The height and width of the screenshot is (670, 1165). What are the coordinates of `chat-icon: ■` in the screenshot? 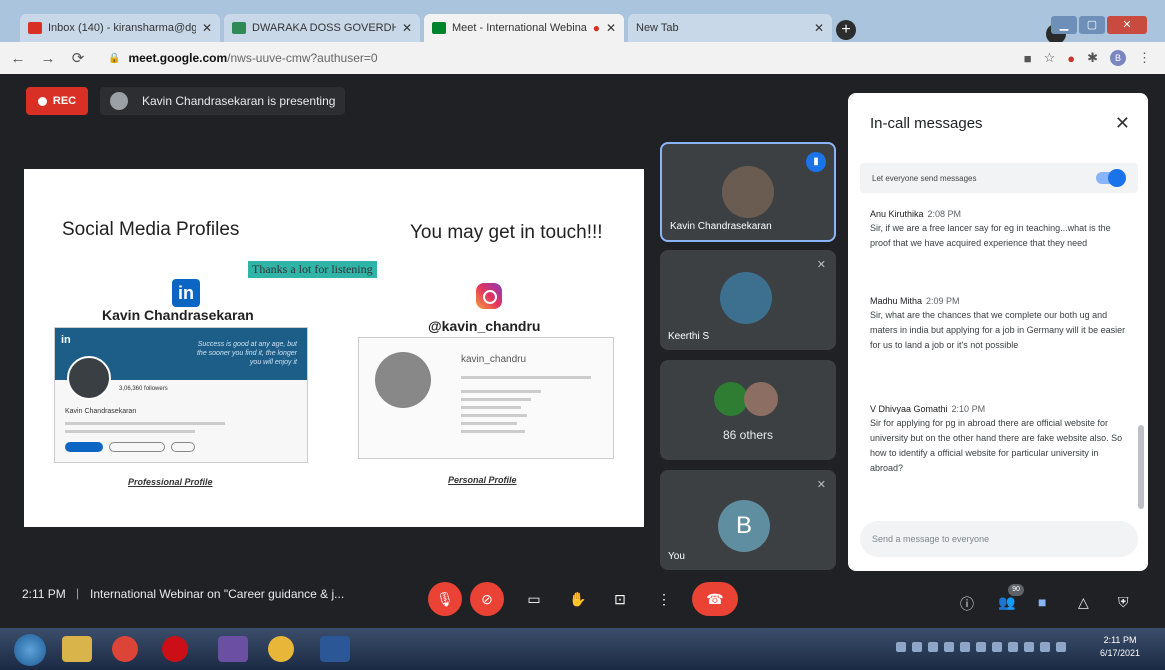 It's located at (1042, 602).